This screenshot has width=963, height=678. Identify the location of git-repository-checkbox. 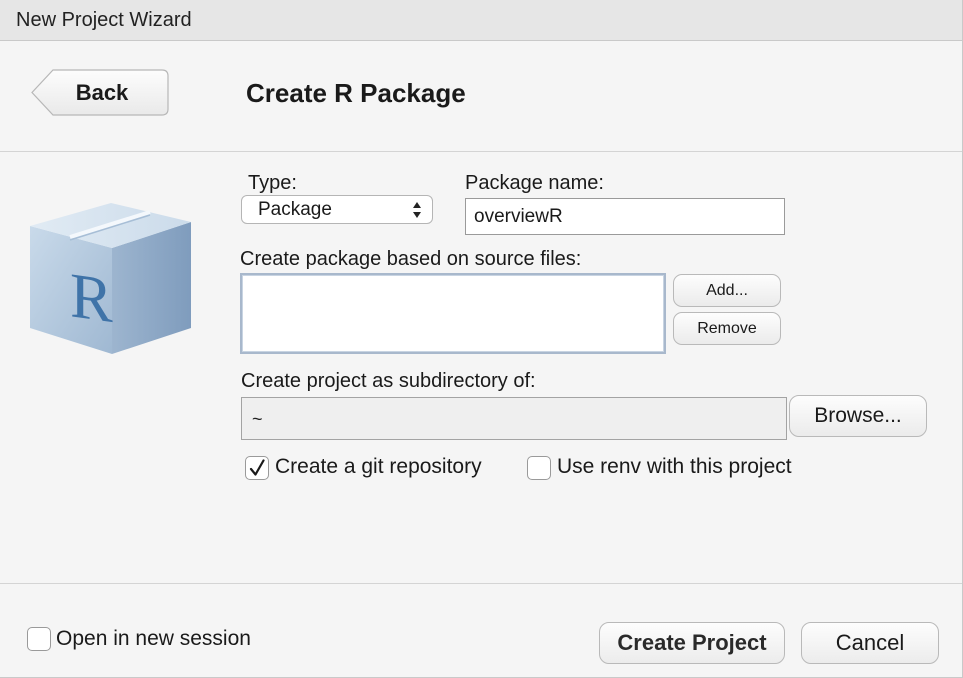
(257, 468).